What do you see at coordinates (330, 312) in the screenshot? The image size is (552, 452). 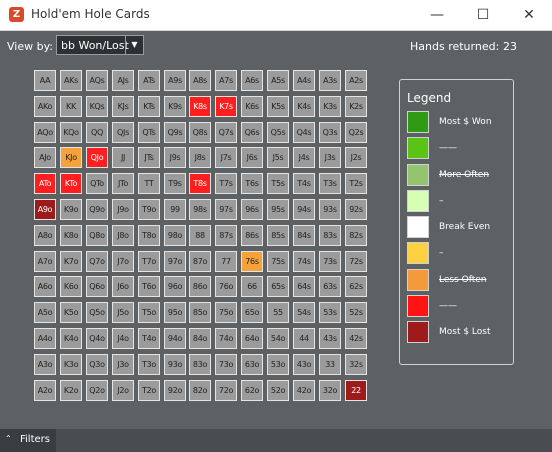 I see `hand-cell: 53s` at bounding box center [330, 312].